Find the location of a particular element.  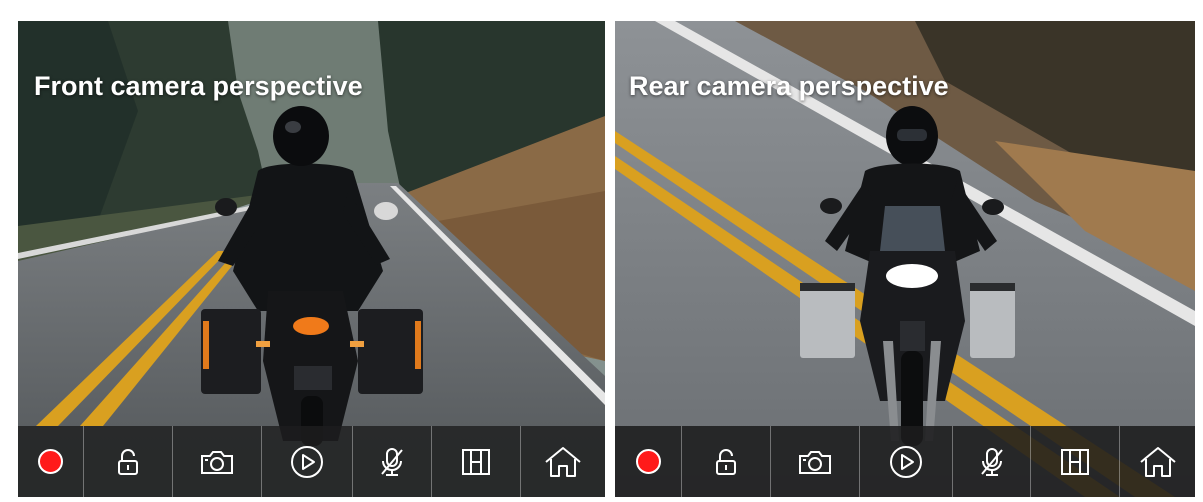

rear-microphone-button is located at coordinates (992, 461).